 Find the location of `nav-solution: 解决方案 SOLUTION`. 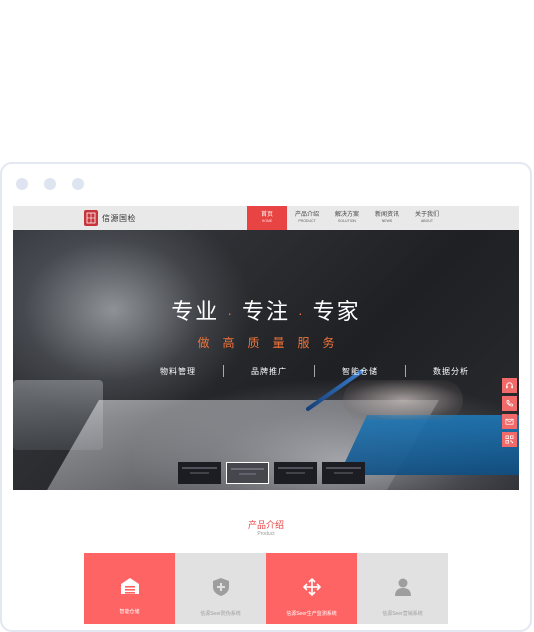

nav-solution: 解决方案 SOLUTION is located at coordinates (347, 218).